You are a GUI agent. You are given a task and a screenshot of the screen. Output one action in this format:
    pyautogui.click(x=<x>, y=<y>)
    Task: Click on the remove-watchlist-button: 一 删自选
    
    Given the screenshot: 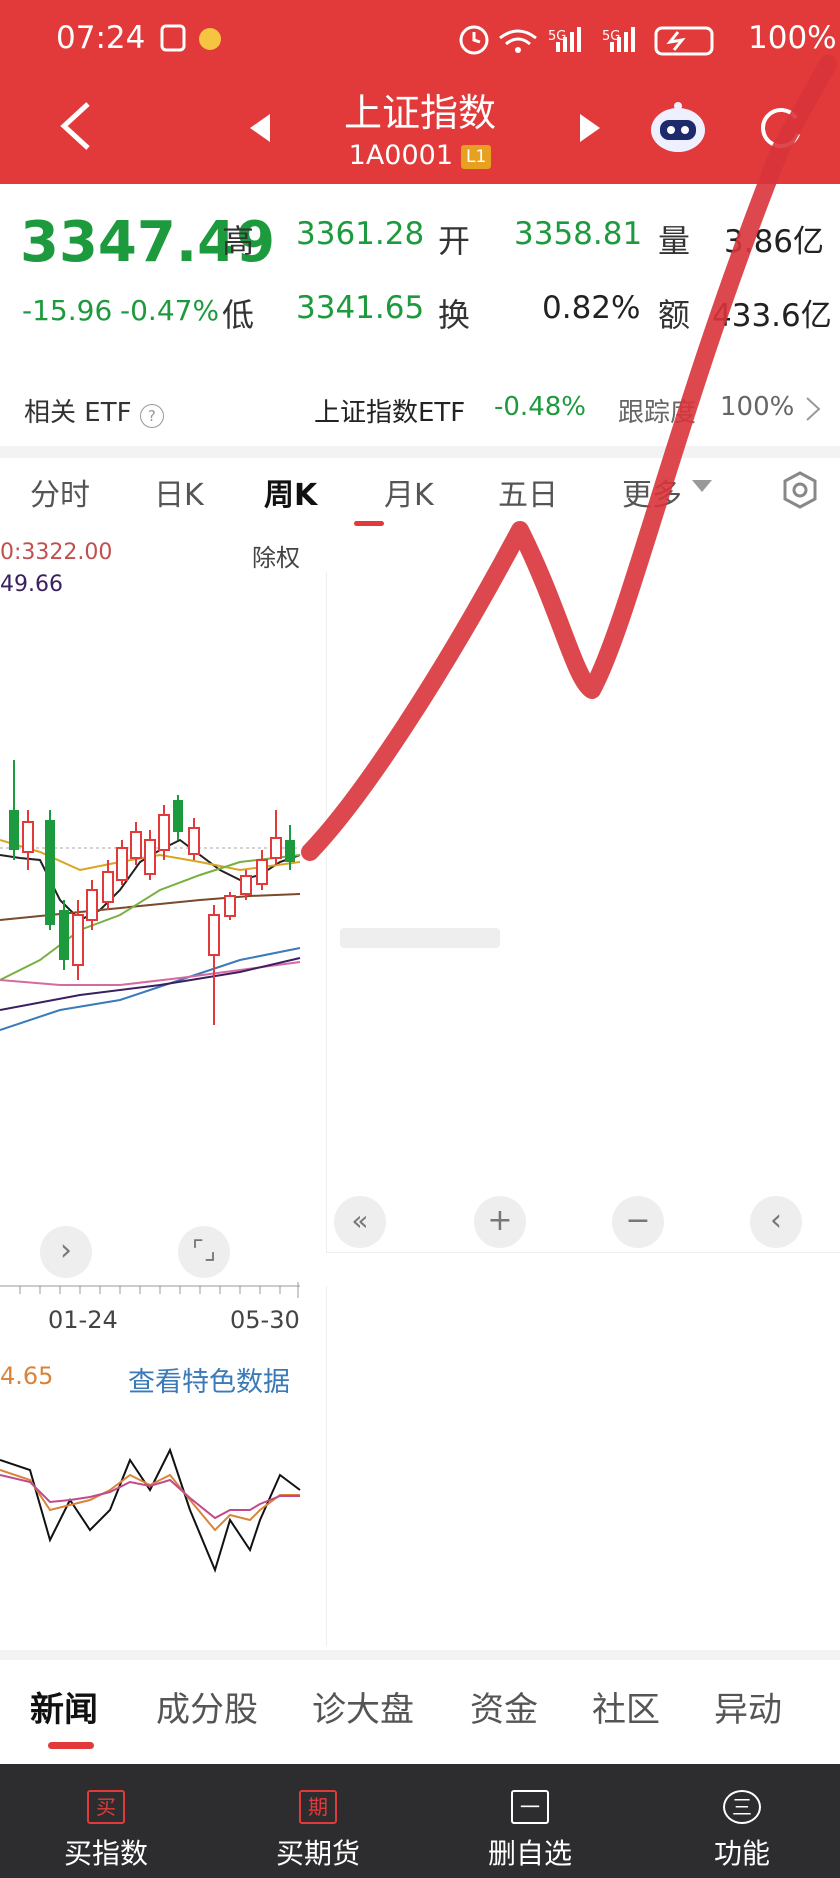 What is the action you would take?
    pyautogui.click(x=530, y=1831)
    